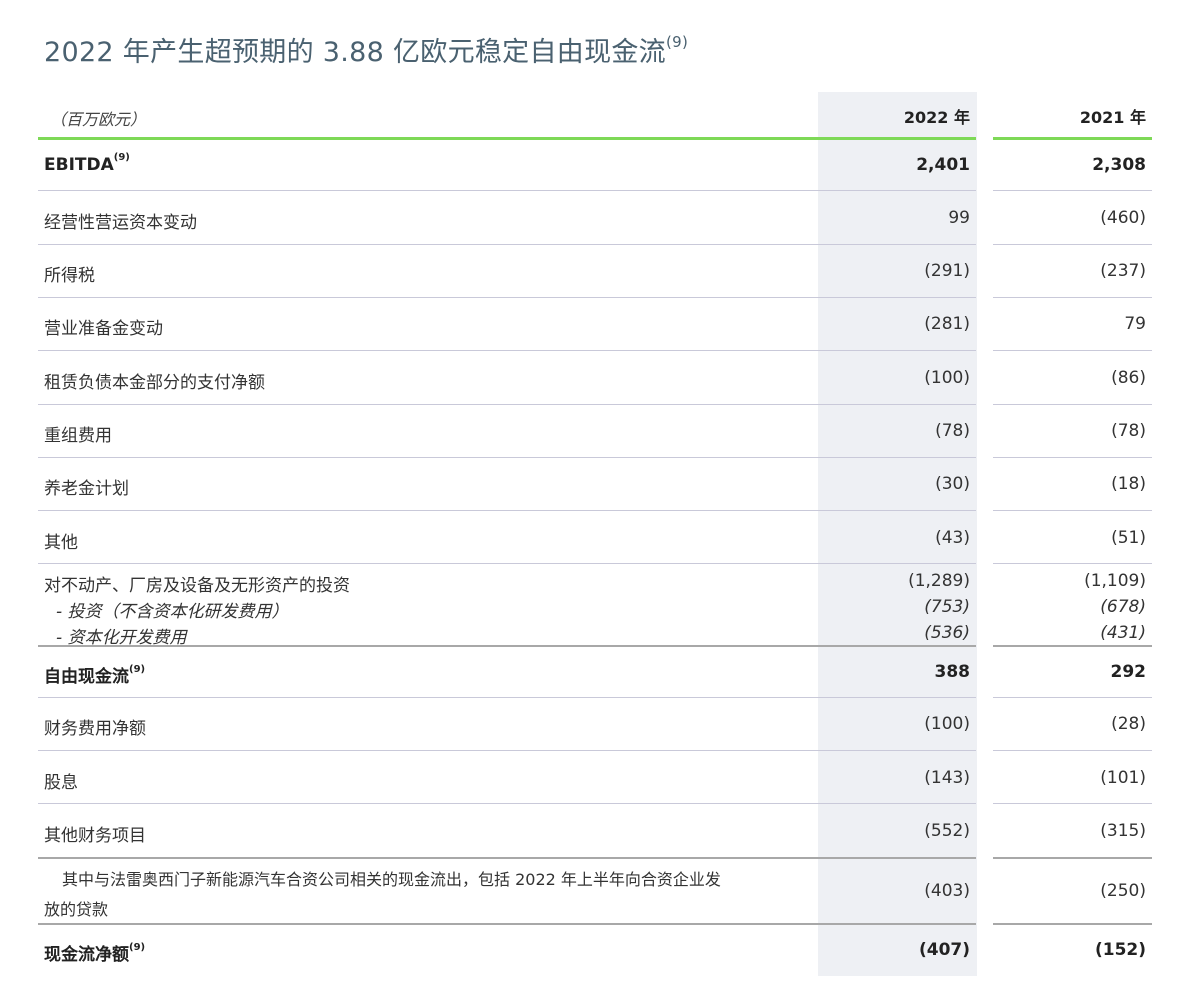  Describe the element at coordinates (103, 329) in the screenshot. I see `row-label: 营业准备金变动` at that location.